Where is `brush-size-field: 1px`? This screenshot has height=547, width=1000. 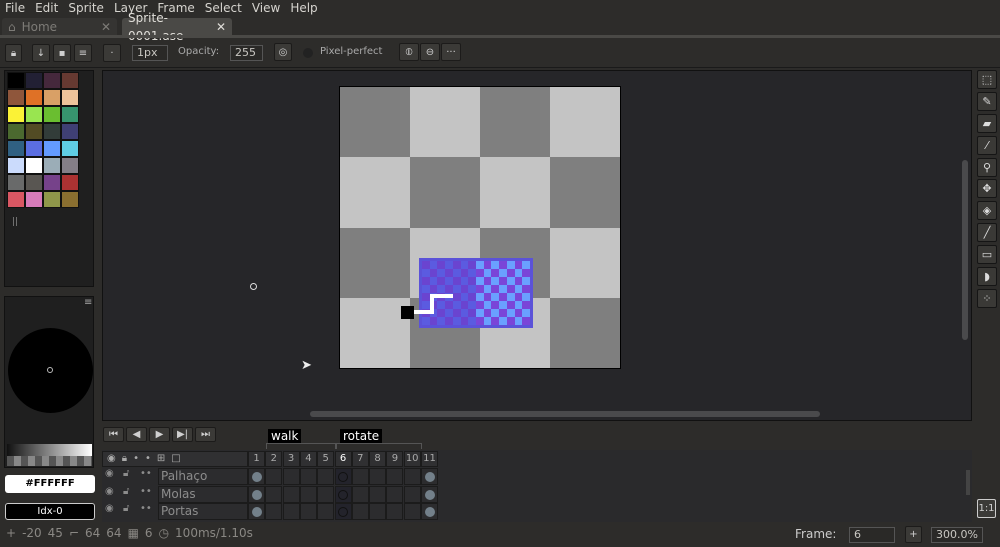 brush-size-field: 1px is located at coordinates (150, 53).